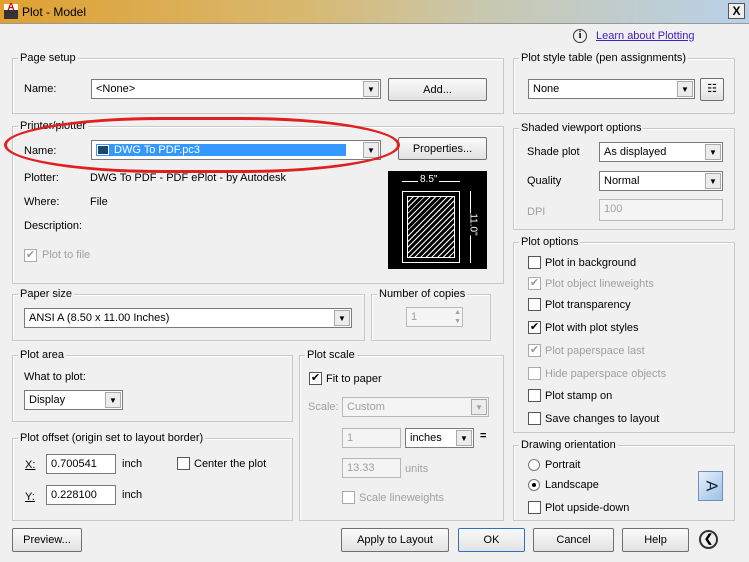 The height and width of the screenshot is (562, 749). What do you see at coordinates (46, 294) in the screenshot?
I see `group-label: Paper size` at bounding box center [46, 294].